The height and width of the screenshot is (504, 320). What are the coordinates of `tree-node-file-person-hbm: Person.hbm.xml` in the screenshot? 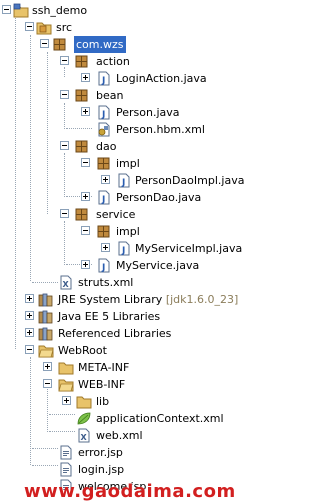 It's located at (128, 129).